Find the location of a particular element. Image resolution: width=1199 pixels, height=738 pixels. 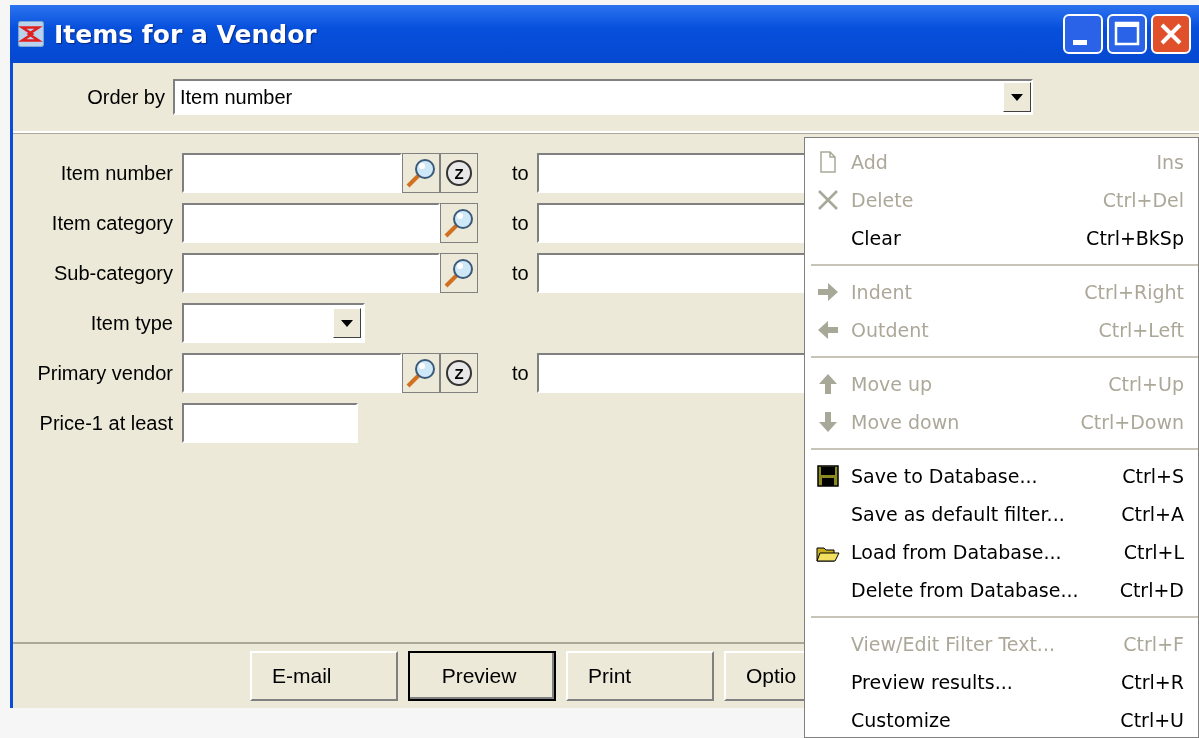

window-title: Items for a Vendor is located at coordinates (185, 34).